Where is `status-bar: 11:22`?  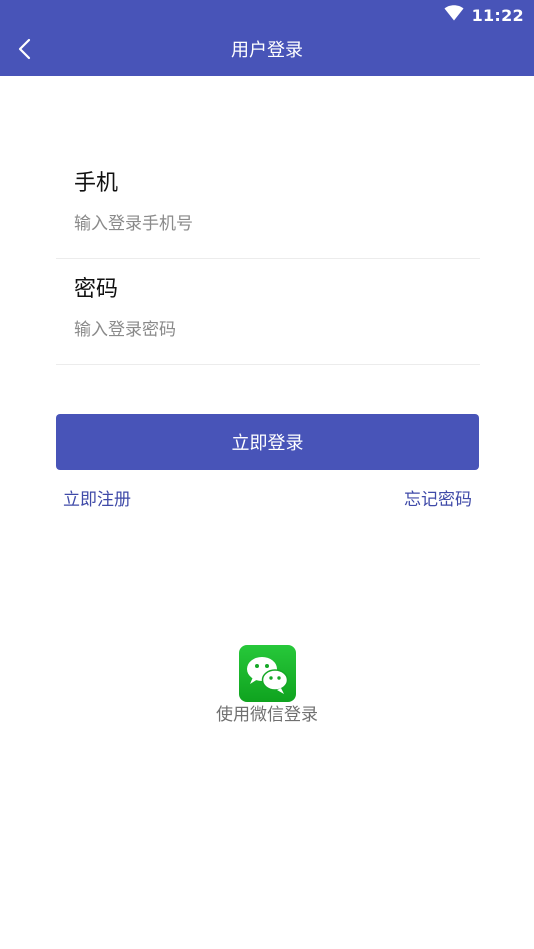
status-bar: 11:22 is located at coordinates (484, 15).